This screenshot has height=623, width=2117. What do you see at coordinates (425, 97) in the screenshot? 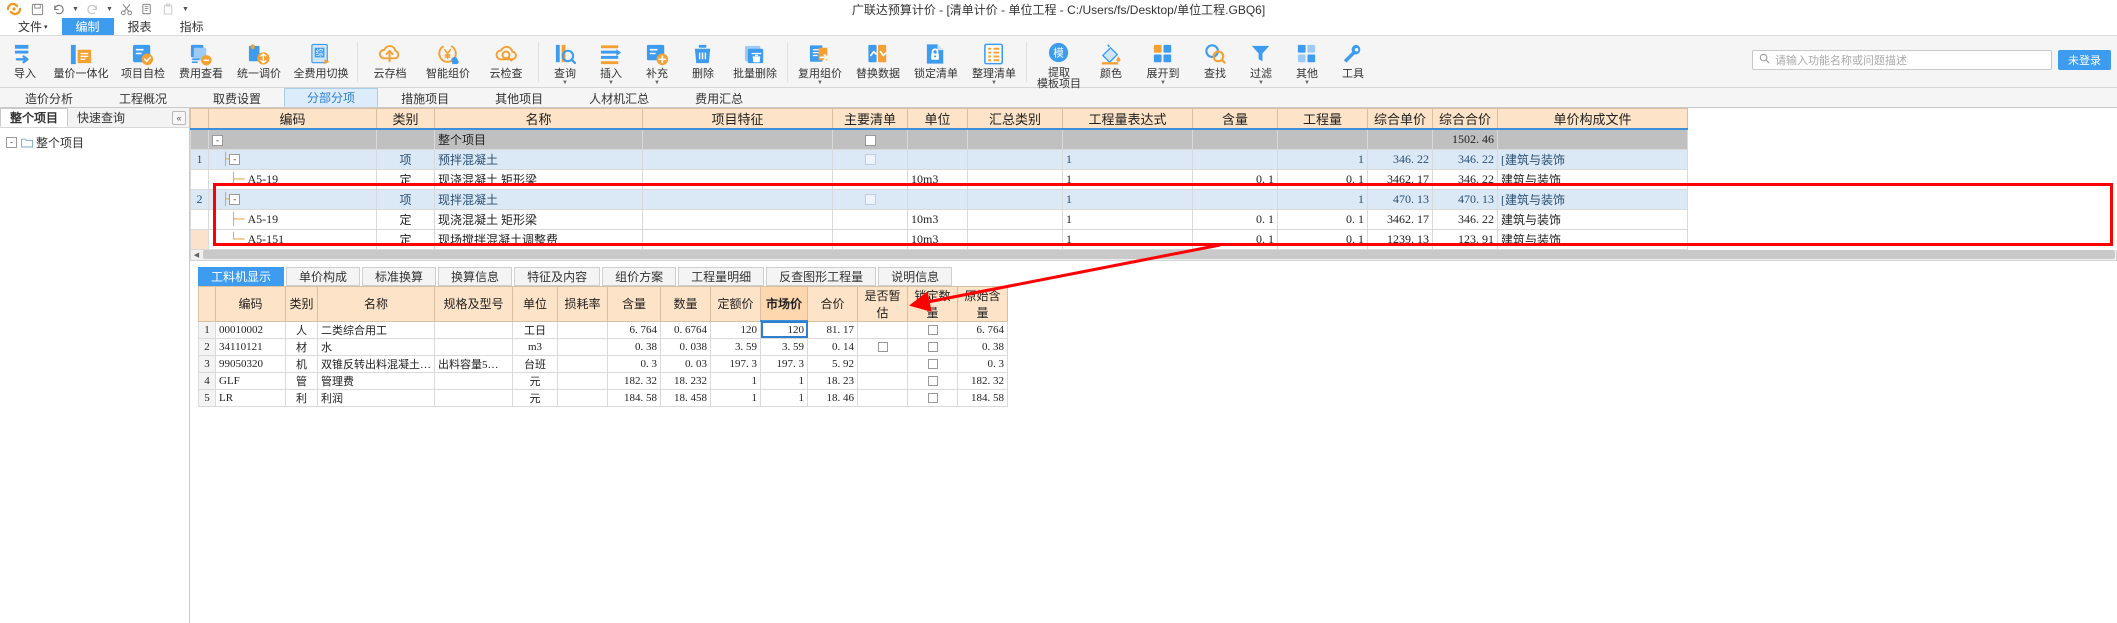
I see `tab-4: 措施项目` at bounding box center [425, 97].